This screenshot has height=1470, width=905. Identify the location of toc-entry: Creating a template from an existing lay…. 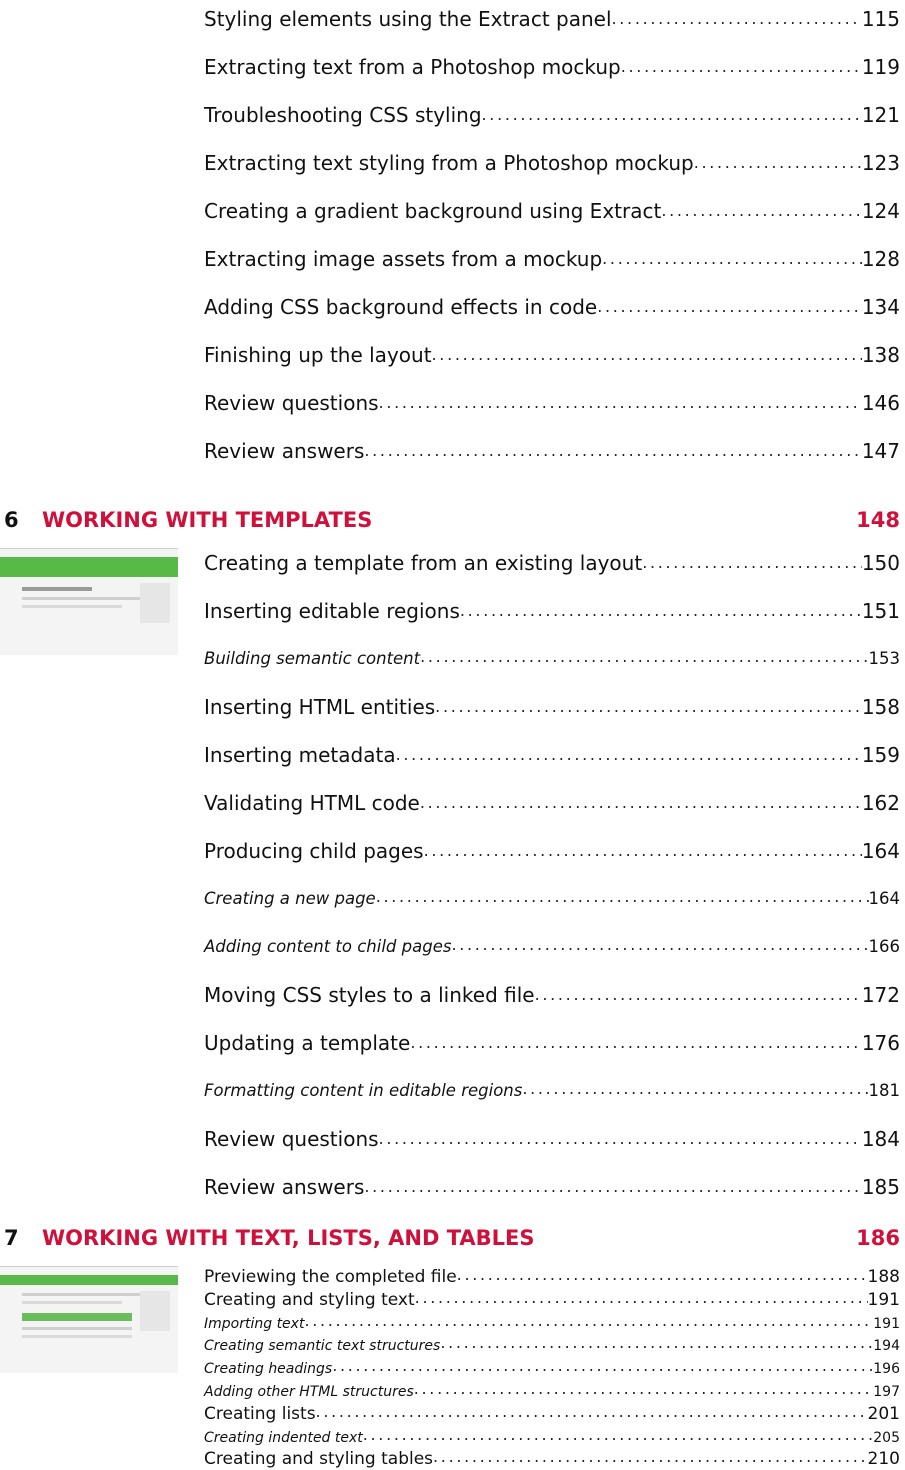
(552, 563).